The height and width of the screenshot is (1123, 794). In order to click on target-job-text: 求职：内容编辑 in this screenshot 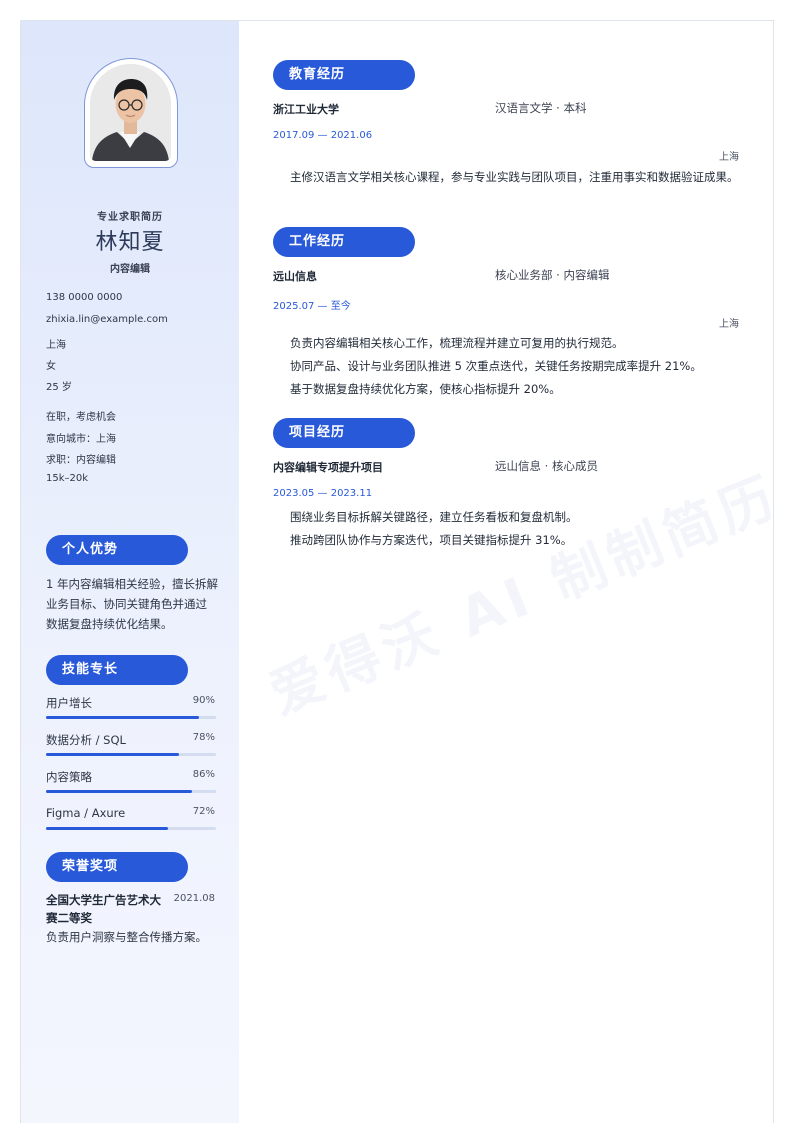, I will do `click(81, 460)`.